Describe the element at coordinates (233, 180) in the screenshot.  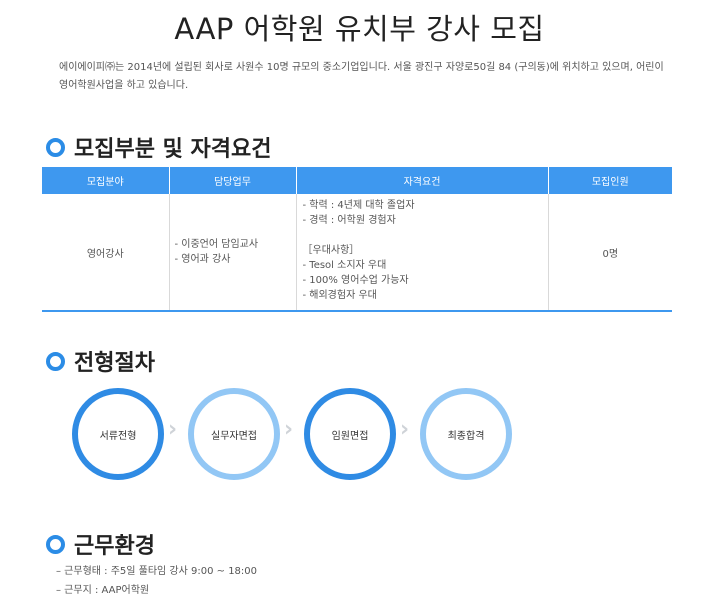
I see `header-duty: 담당업무` at that location.